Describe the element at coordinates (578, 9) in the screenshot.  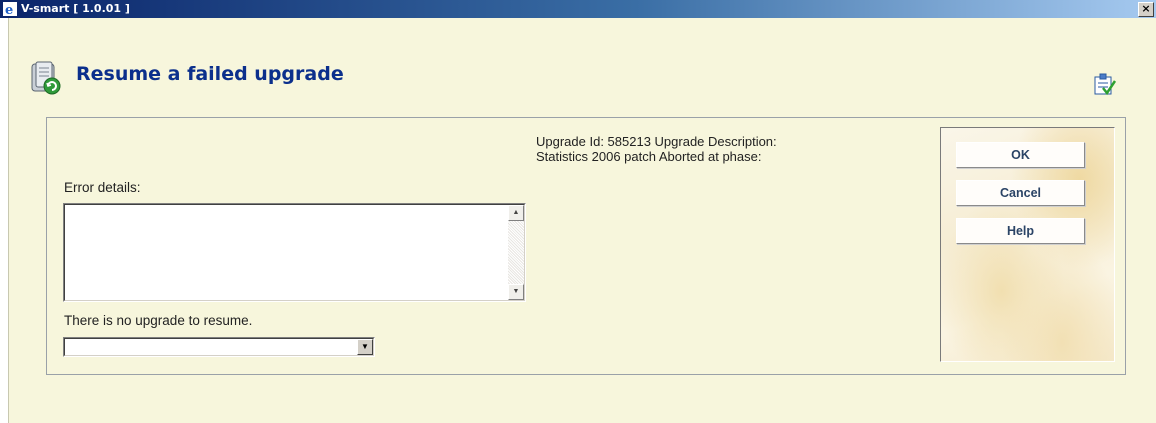
I see `title-bar: e V-smart [ 1.0.01 ] ×` at that location.